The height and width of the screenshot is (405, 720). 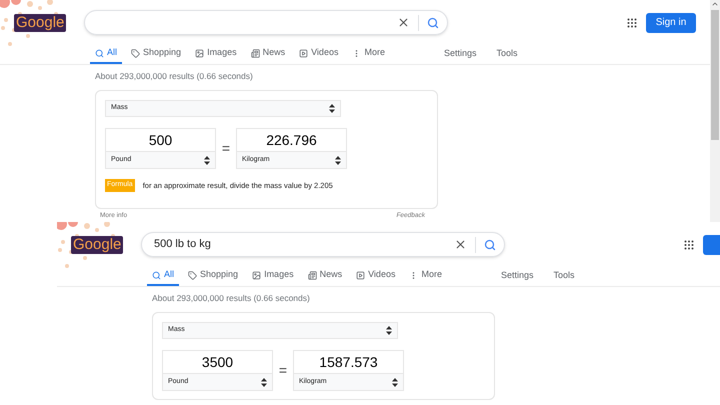 I want to click on value-field: 226.796, so click(x=291, y=140).